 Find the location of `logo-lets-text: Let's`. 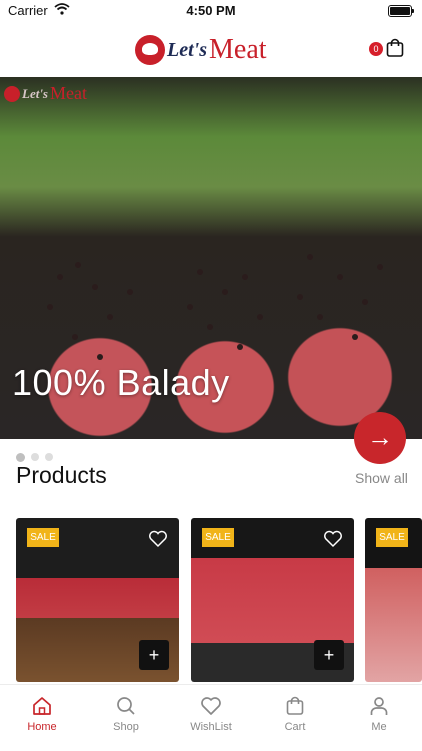

logo-lets-text: Let's is located at coordinates (187, 49).